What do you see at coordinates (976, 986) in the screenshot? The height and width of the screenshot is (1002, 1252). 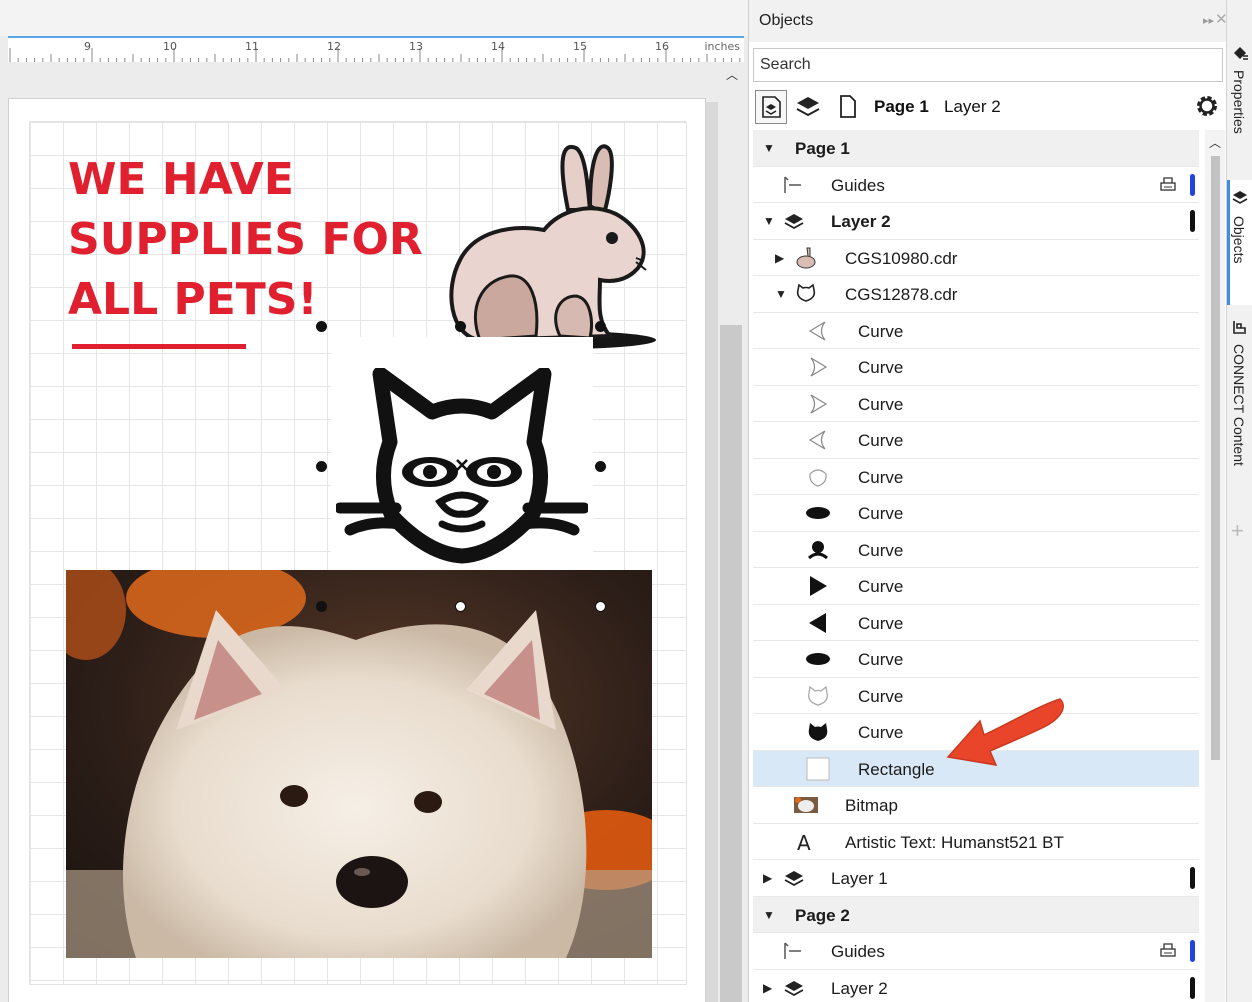 I see `tree-row: ▶ Layer 2` at bounding box center [976, 986].